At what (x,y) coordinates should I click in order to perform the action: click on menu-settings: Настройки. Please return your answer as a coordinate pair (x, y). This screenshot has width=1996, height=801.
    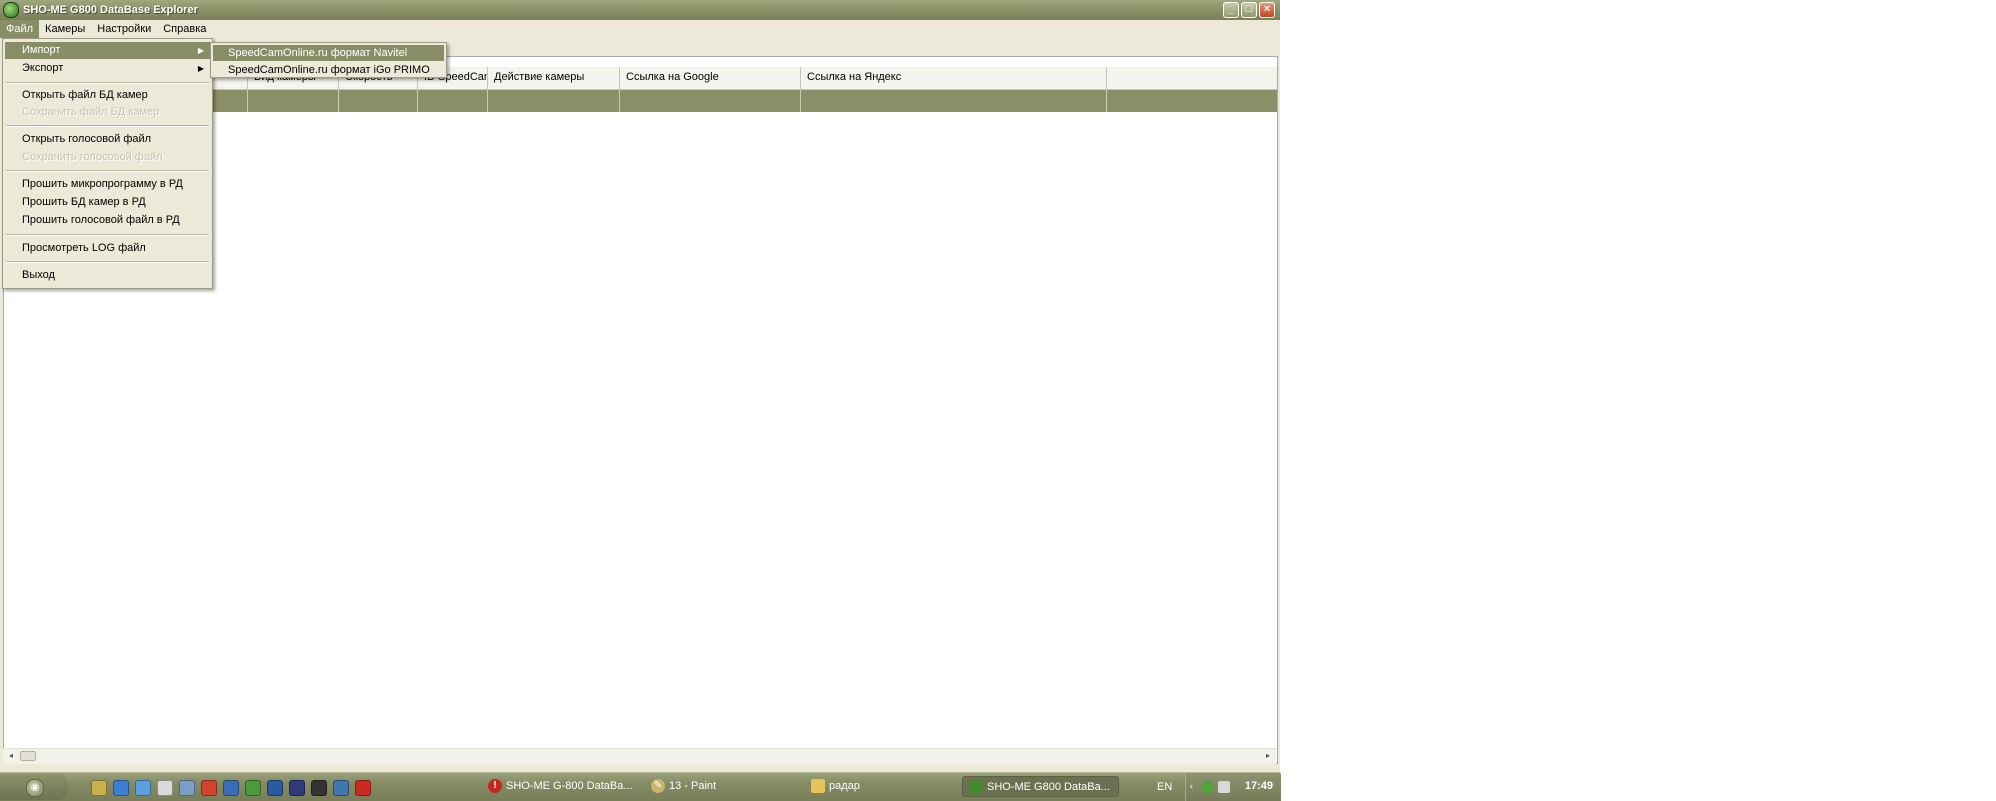
    Looking at the image, I should click on (124, 29).